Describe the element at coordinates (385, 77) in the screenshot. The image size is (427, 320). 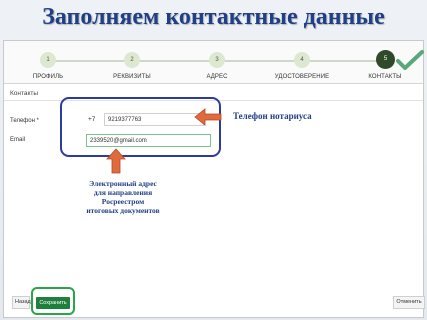
I see `step-label: КОНТАКТЫ` at that location.